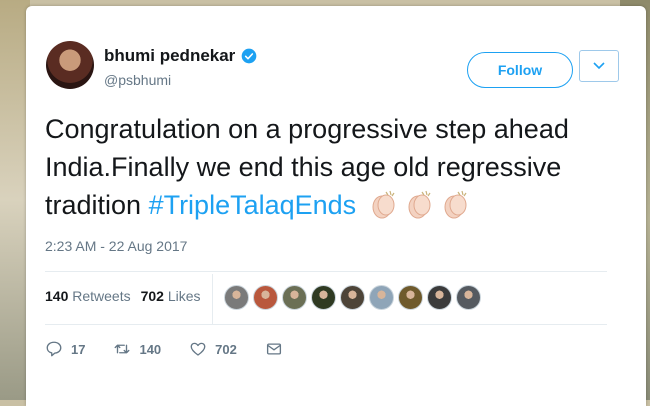 The image size is (650, 406). What do you see at coordinates (184, 296) in the screenshot?
I see `likes-label: Likes` at bounding box center [184, 296].